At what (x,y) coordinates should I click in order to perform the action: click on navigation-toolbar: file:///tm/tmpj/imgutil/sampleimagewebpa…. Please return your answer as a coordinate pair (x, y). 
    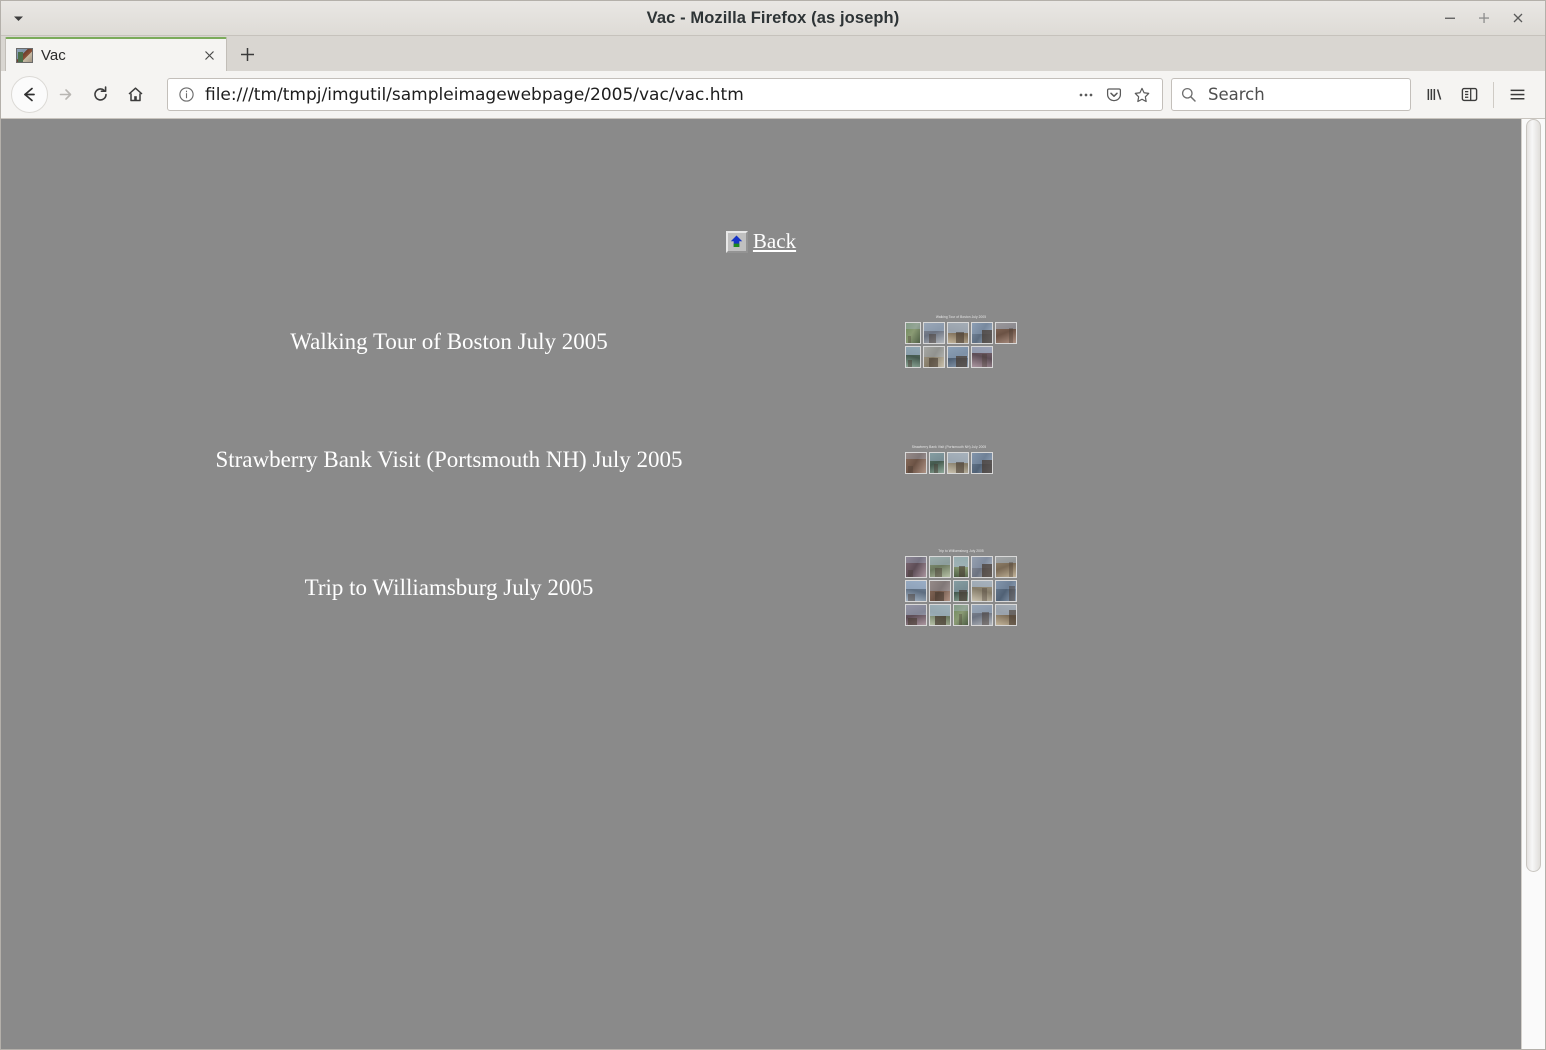
    Looking at the image, I should click on (773, 95).